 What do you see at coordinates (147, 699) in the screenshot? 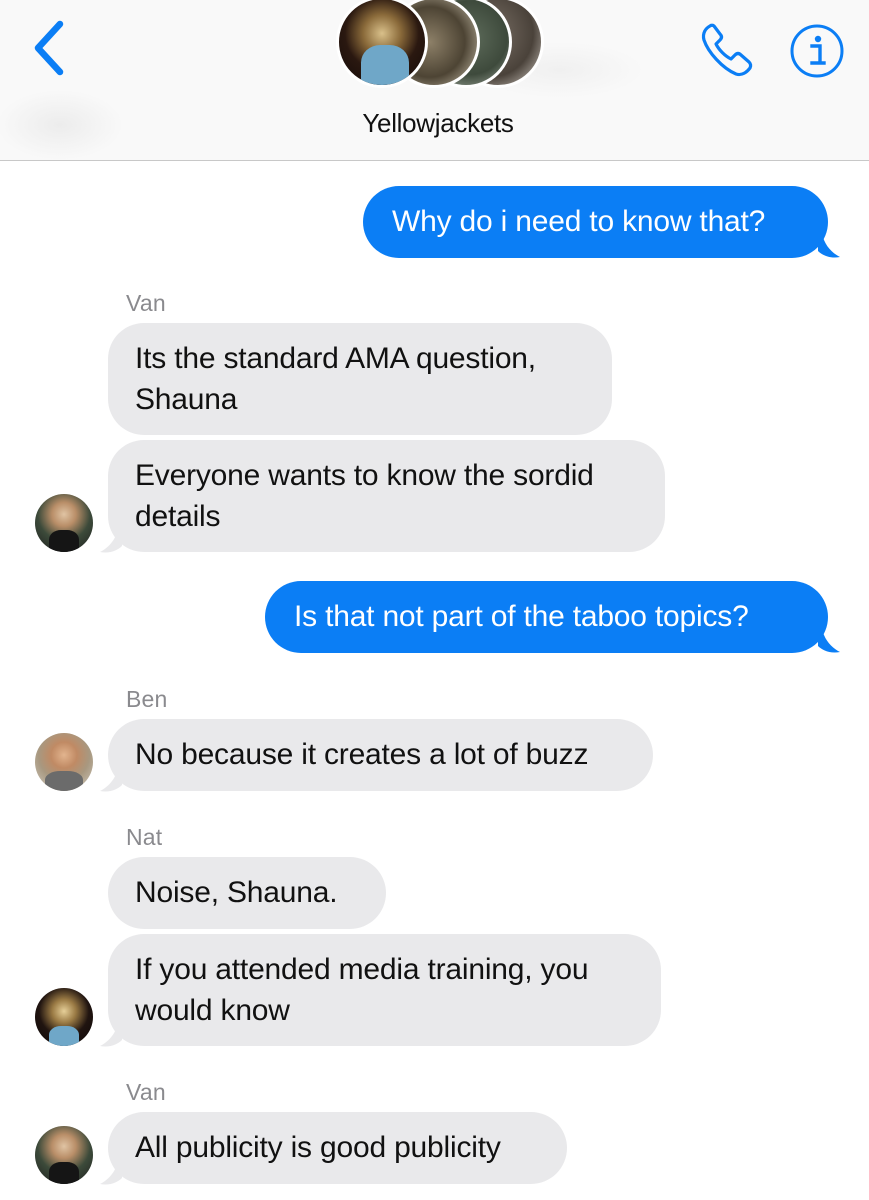
I see `sender-name: Ben` at bounding box center [147, 699].